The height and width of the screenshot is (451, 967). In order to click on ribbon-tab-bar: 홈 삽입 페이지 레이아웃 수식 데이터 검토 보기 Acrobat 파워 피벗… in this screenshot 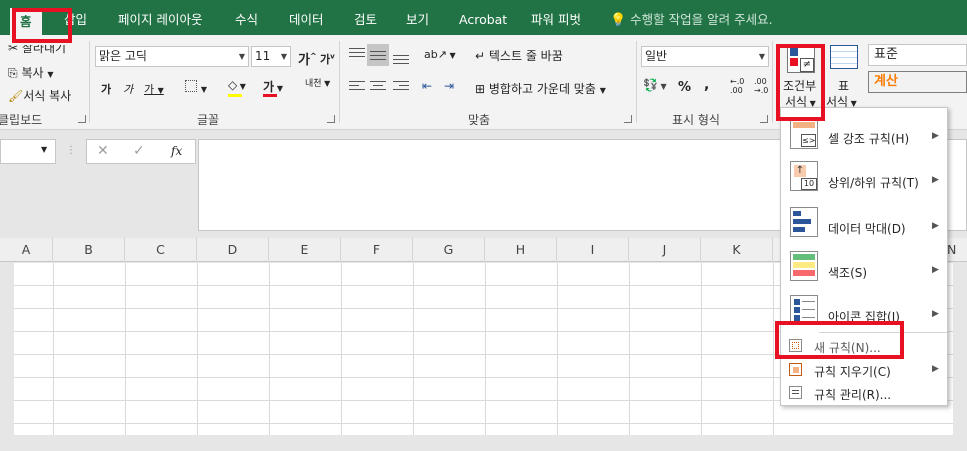, I will do `click(483, 17)`.